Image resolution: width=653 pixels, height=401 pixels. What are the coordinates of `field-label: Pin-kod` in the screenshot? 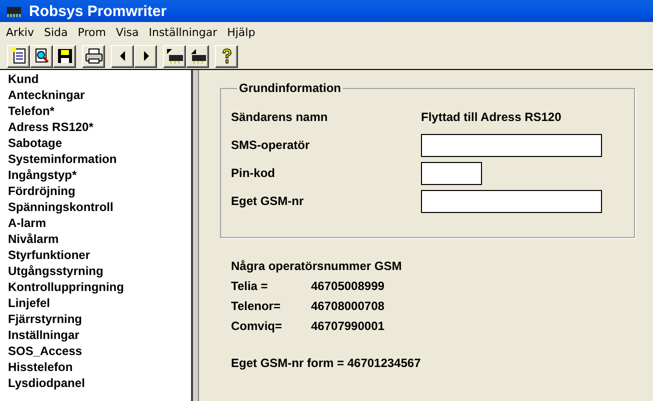 It's located at (253, 173).